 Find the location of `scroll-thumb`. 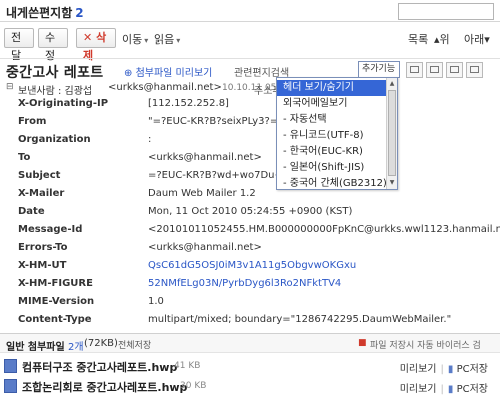

scroll-thumb is located at coordinates (392, 133).